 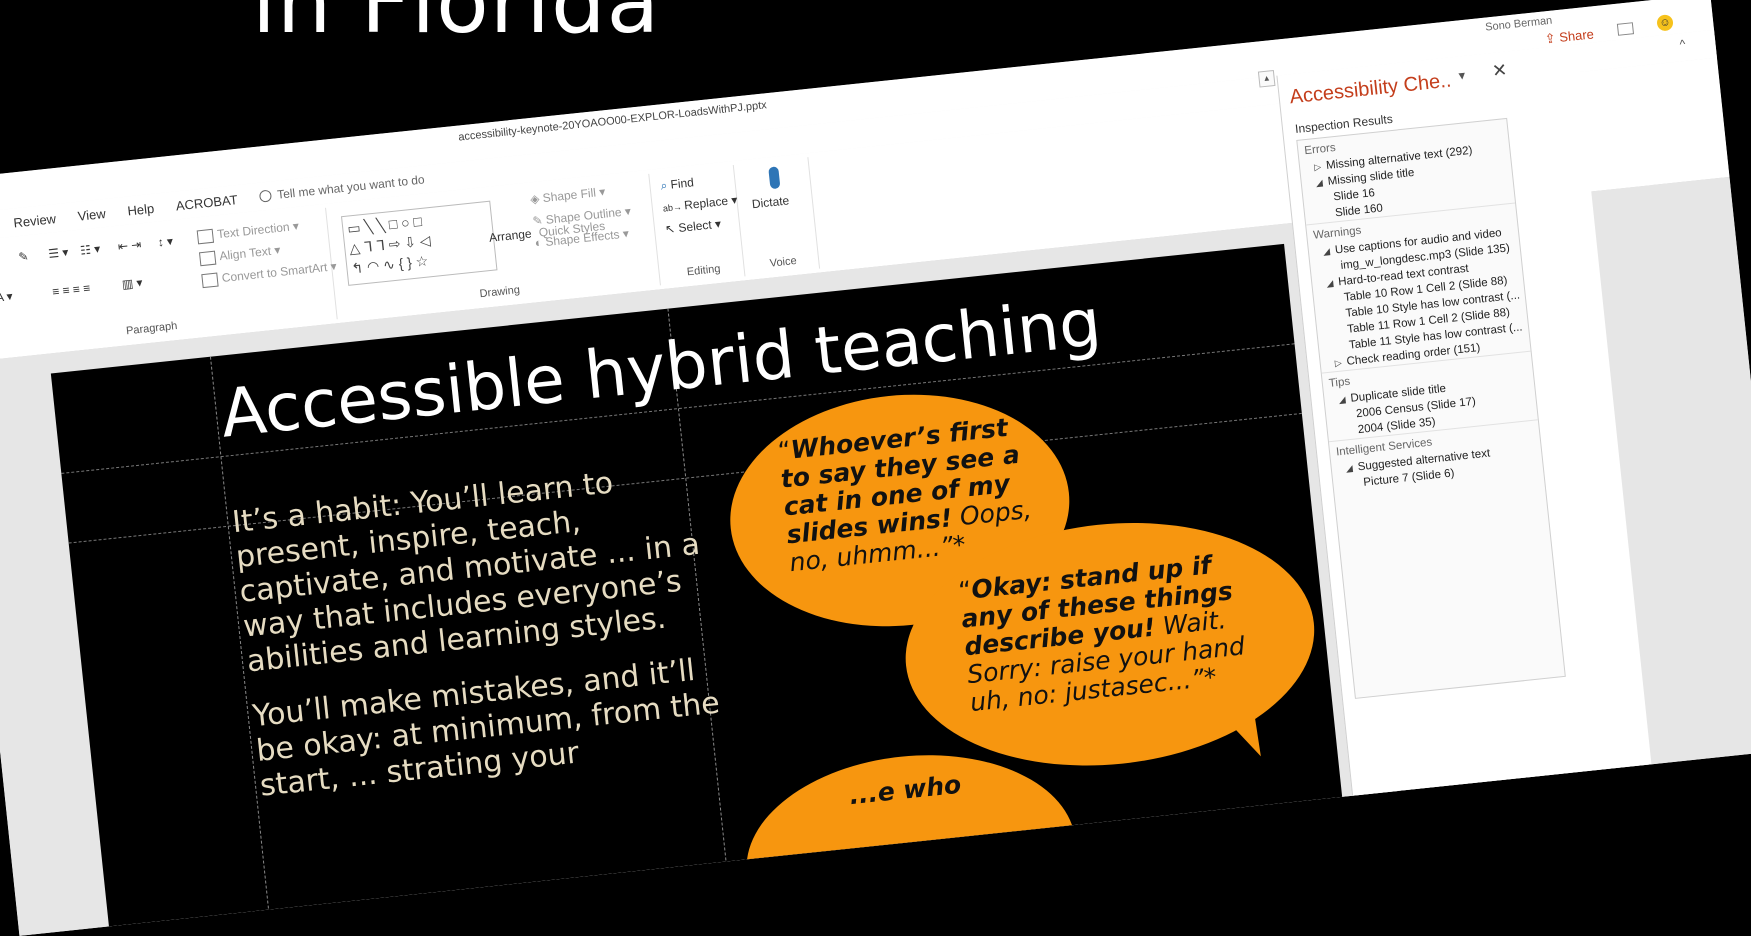 I want to click on align-text-button: Align Text ▾, so click(x=240, y=254).